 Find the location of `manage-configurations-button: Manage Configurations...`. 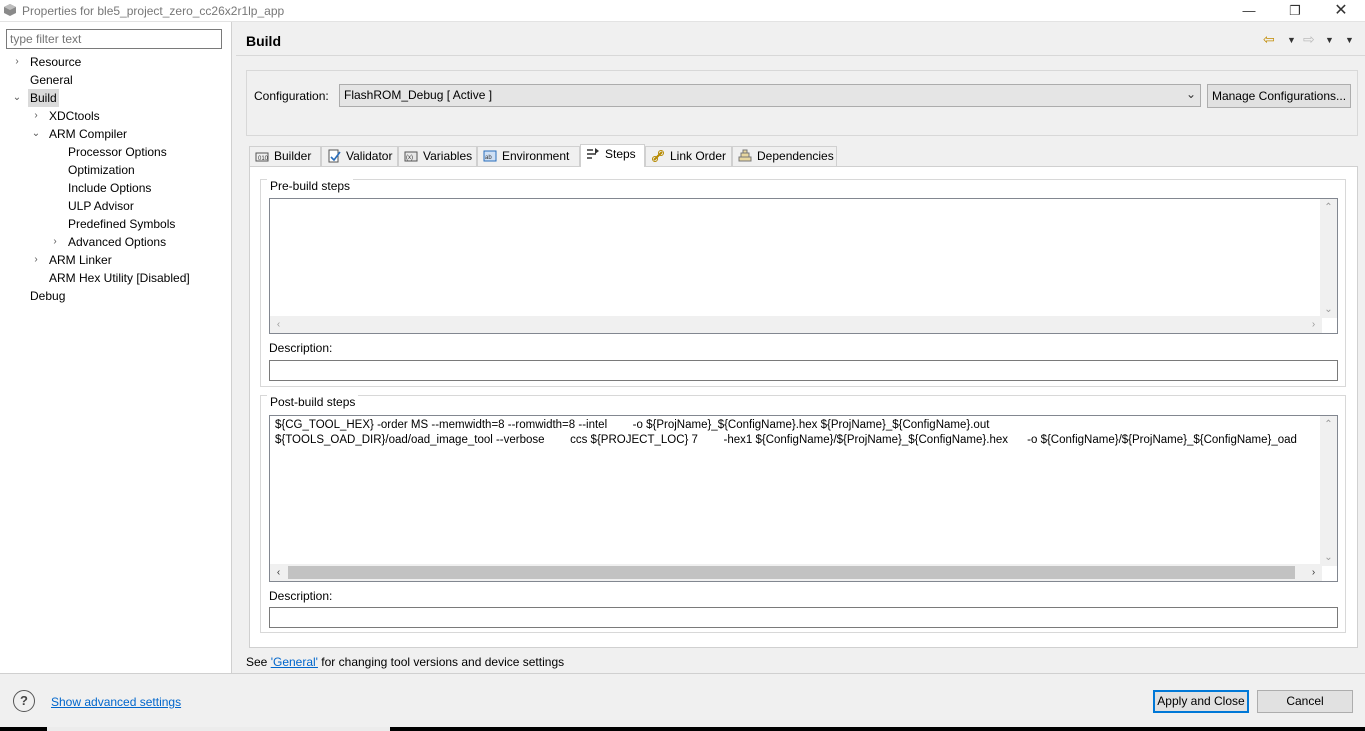

manage-configurations-button: Manage Configurations... is located at coordinates (1279, 96).